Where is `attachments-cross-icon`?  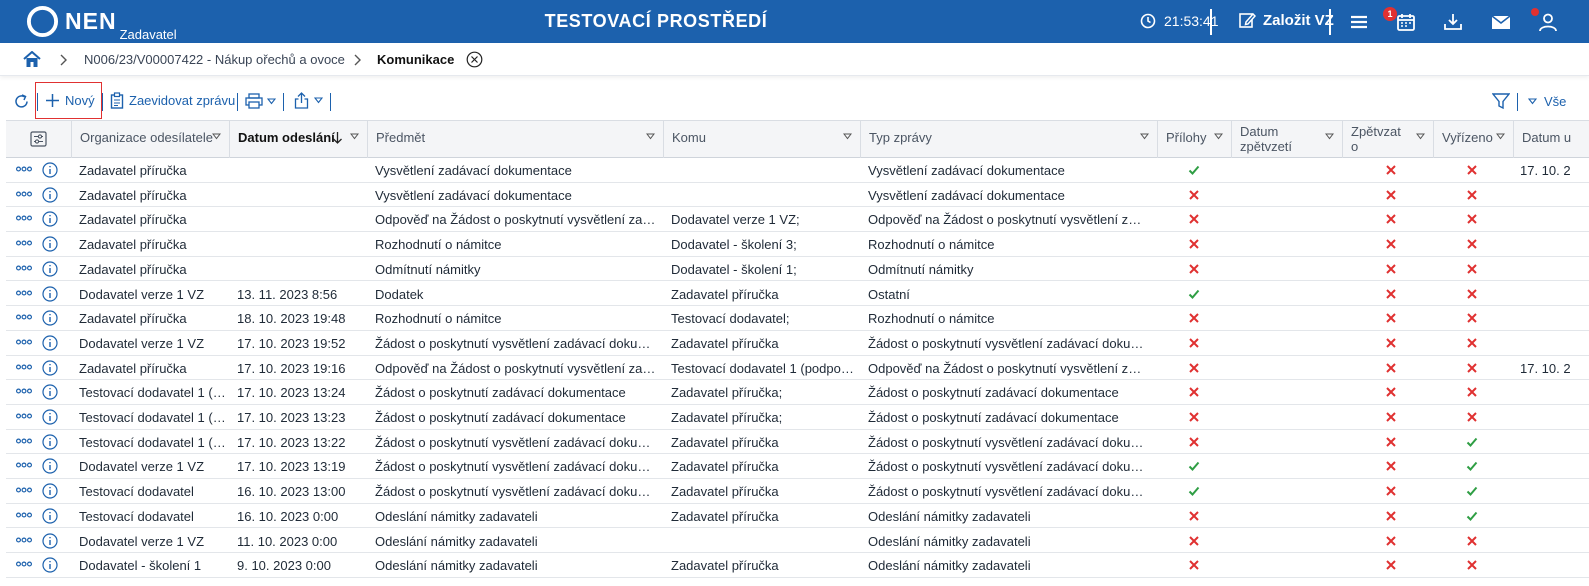 attachments-cross-icon is located at coordinates (1194, 417).